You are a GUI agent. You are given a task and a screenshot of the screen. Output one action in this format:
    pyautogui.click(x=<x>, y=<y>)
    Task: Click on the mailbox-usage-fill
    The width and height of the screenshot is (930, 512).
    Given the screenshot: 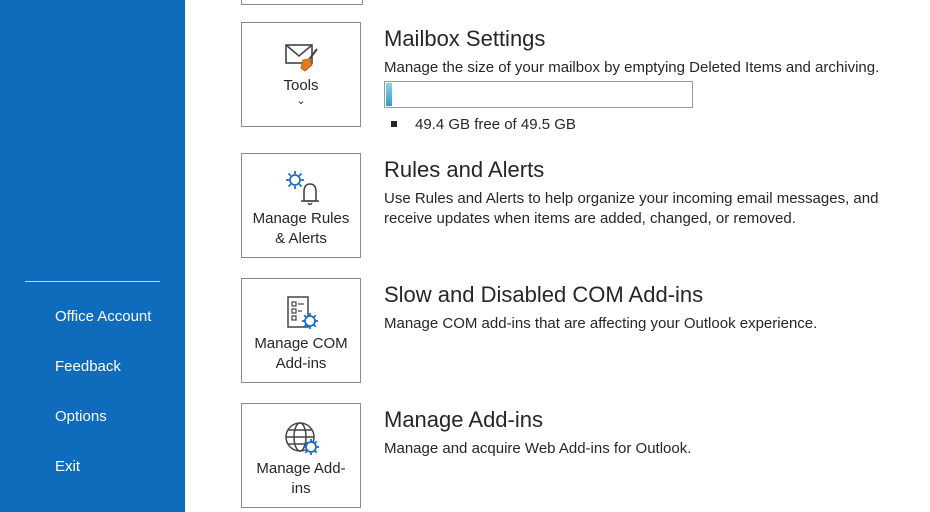 What is the action you would take?
    pyautogui.click(x=389, y=94)
    